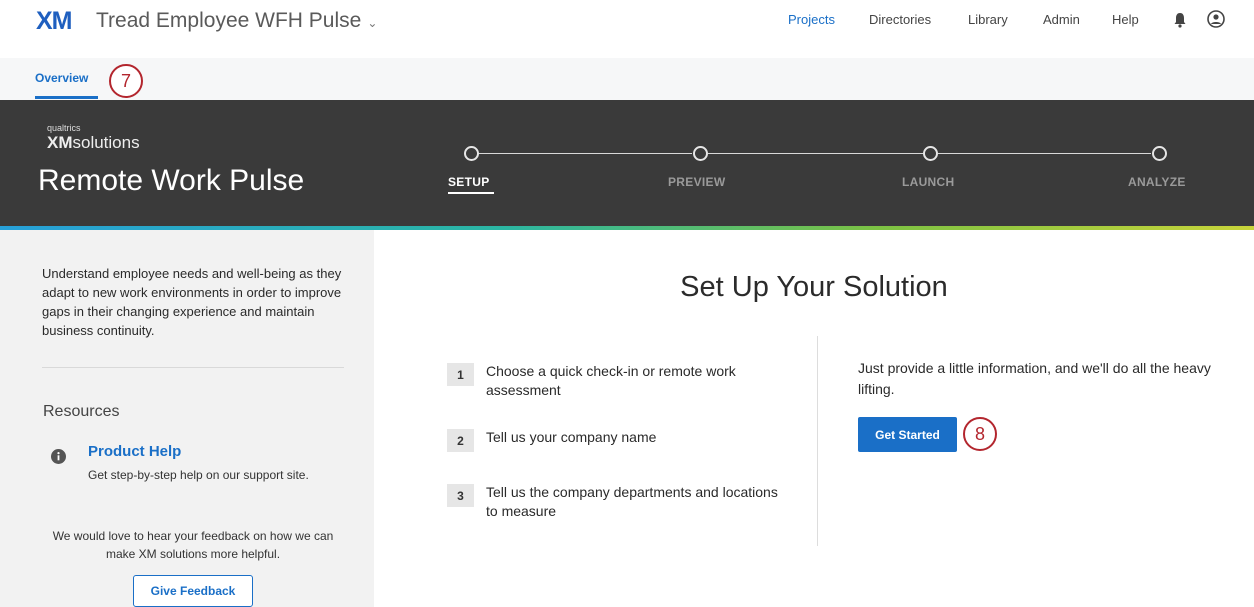 The height and width of the screenshot is (607, 1254). What do you see at coordinates (571, 437) in the screenshot?
I see `step-text: Tell us your company name` at bounding box center [571, 437].